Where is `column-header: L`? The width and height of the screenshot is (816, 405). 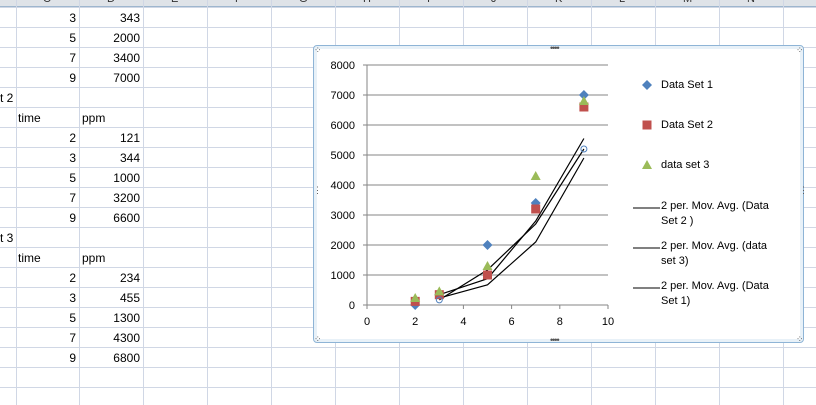 column-header: L is located at coordinates (622, 2).